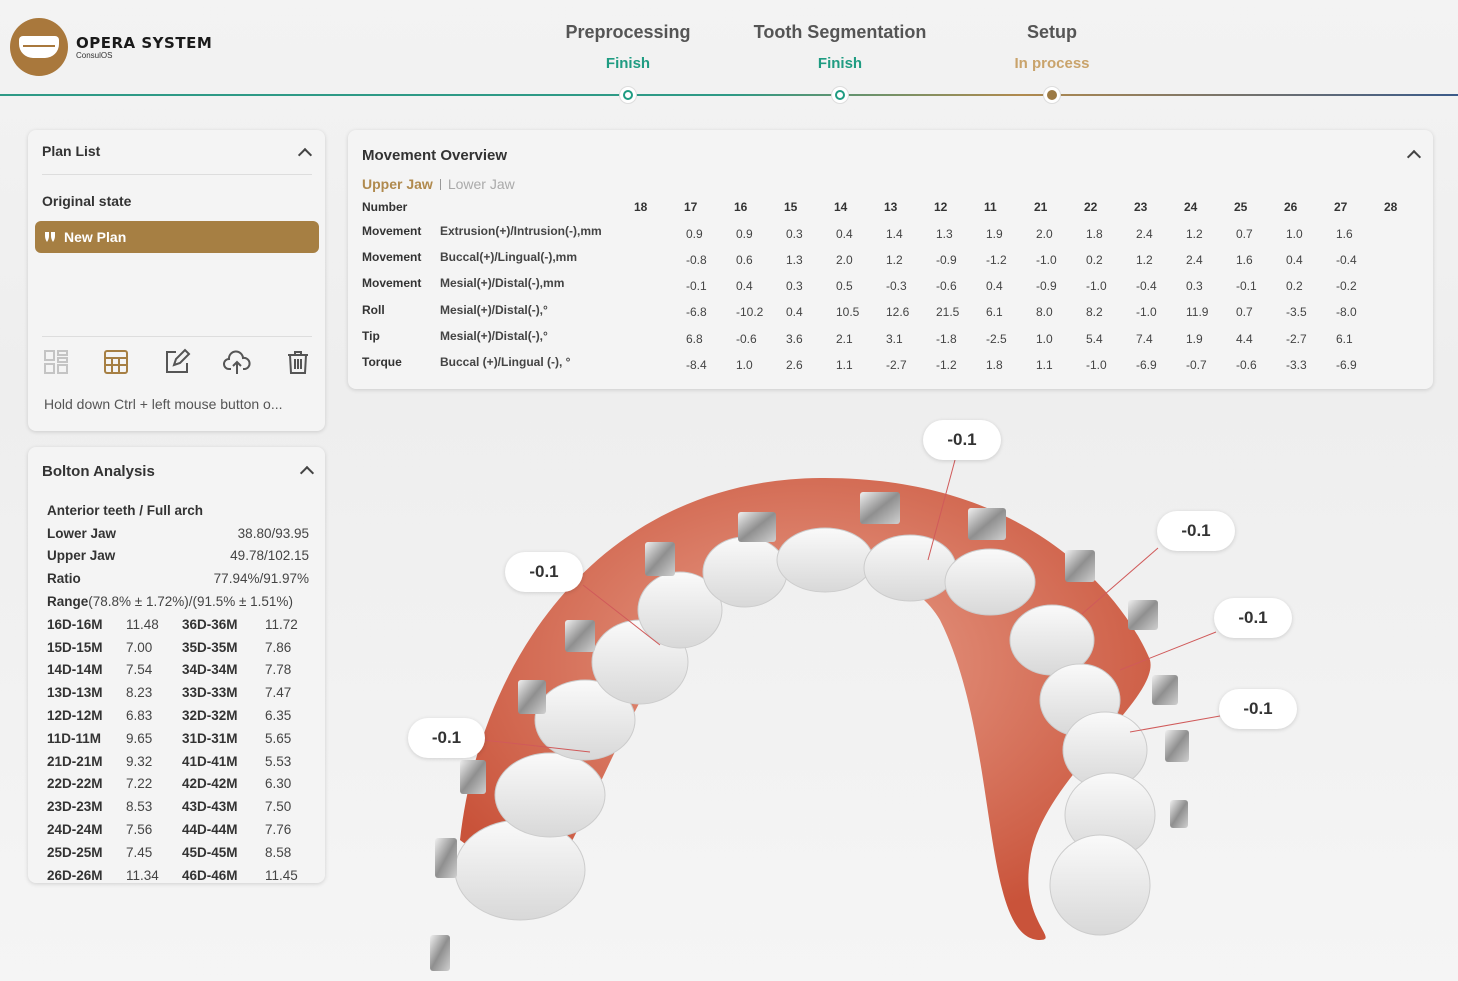  What do you see at coordinates (894, 339) in the screenshot?
I see `table-cell: 3.1` at bounding box center [894, 339].